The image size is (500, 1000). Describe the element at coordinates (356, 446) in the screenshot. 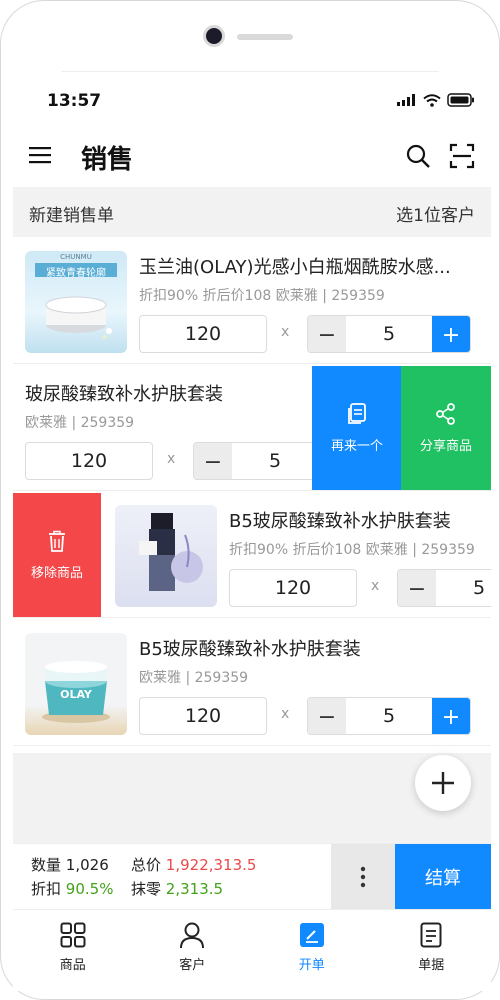

I see `reorder-label: 再来一个` at that location.